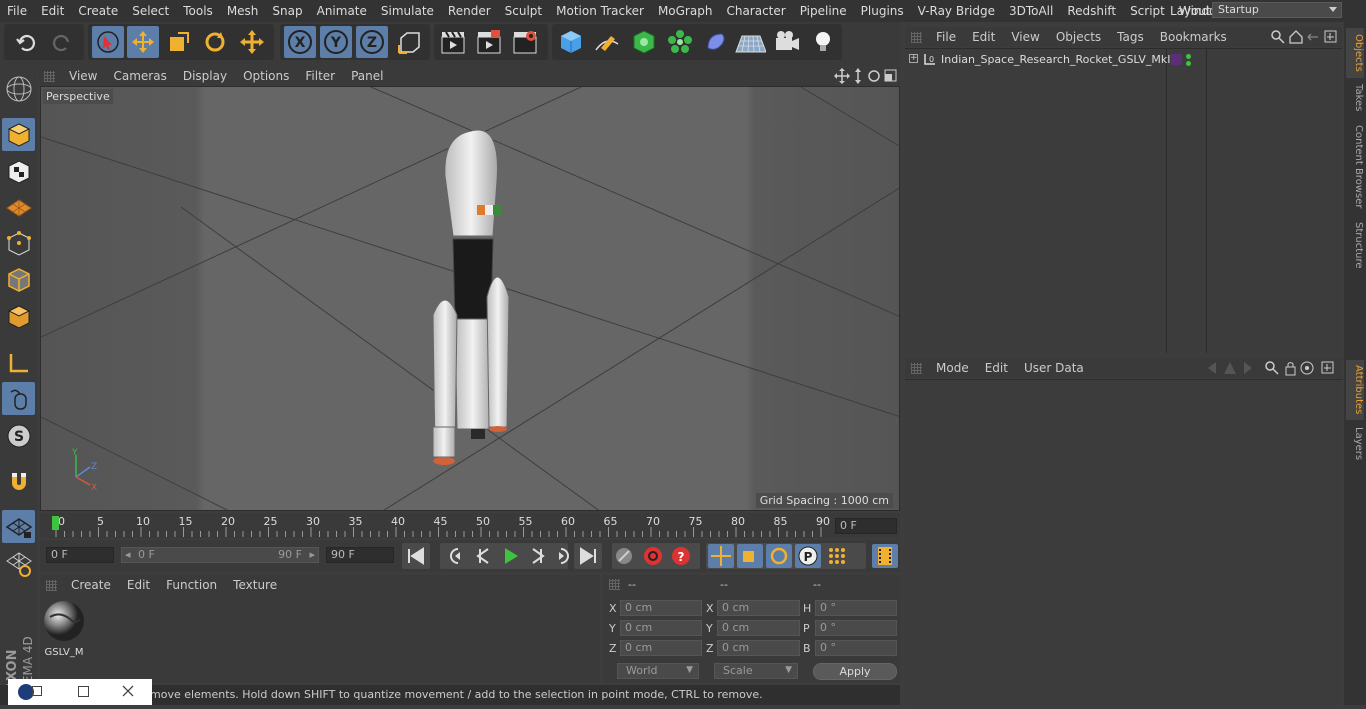 The height and width of the screenshot is (709, 1366). I want to click on position-y-field: 0 cm, so click(661, 628).